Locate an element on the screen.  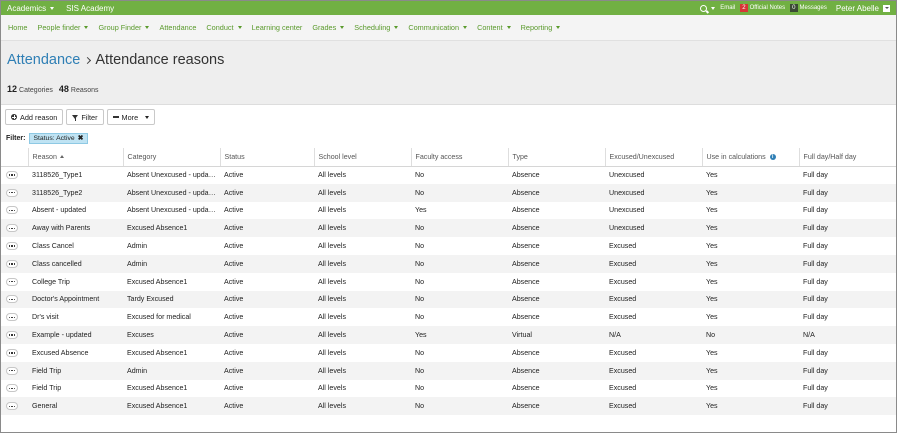
column-header-full-day-half-day: Full day/Half day is located at coordinates (847, 157).